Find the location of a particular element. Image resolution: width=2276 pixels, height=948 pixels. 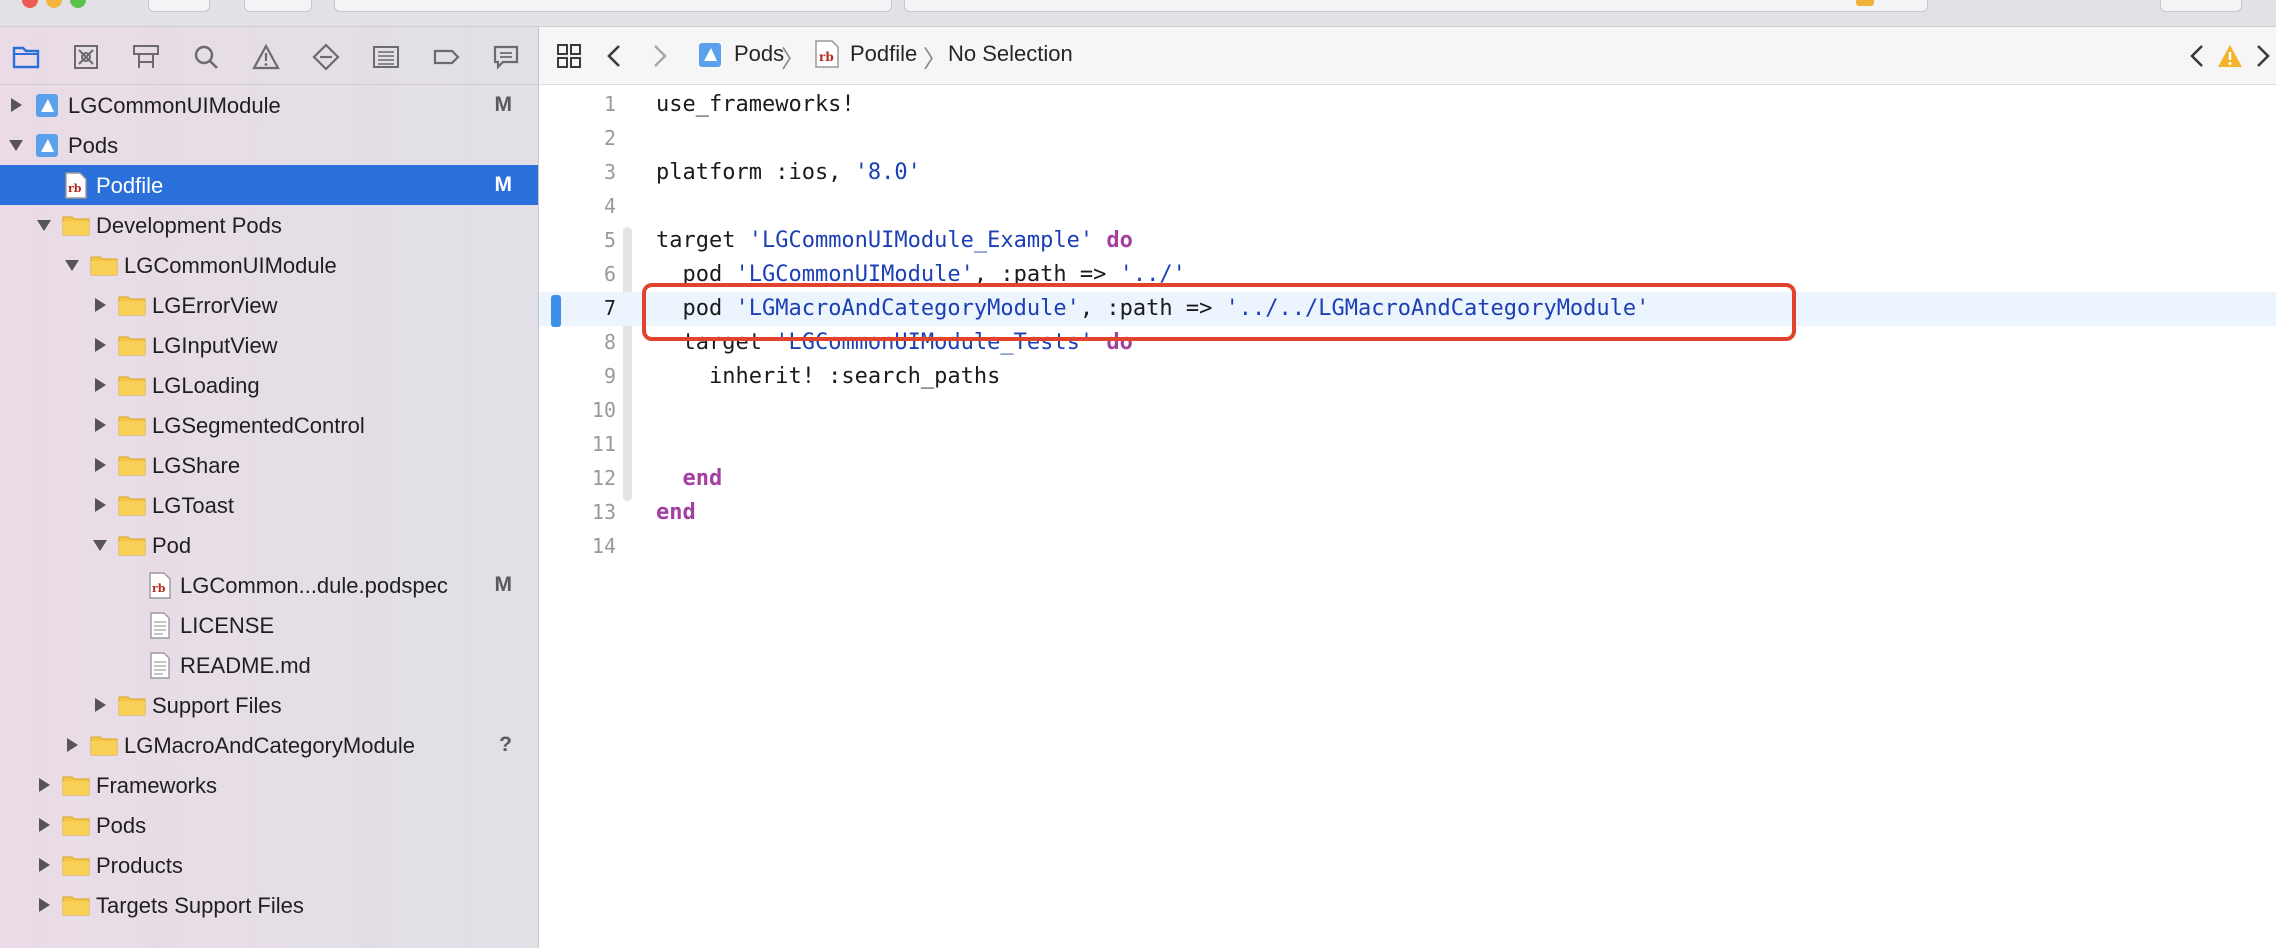

code-line: 9 inherit! :search_paths is located at coordinates (1407, 377).